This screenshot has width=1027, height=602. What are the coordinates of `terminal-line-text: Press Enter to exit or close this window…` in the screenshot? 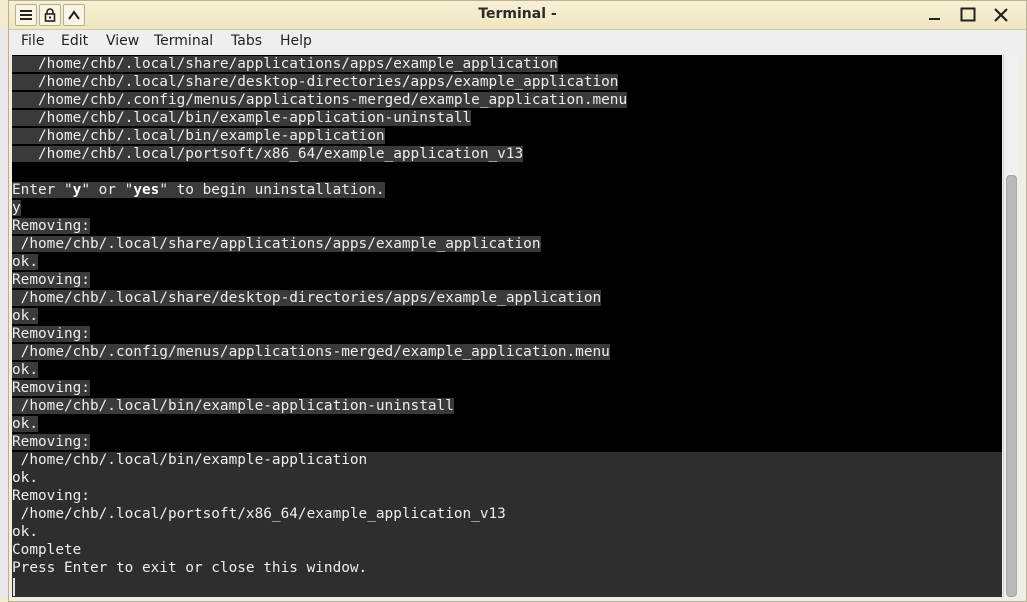 It's located at (190, 568).